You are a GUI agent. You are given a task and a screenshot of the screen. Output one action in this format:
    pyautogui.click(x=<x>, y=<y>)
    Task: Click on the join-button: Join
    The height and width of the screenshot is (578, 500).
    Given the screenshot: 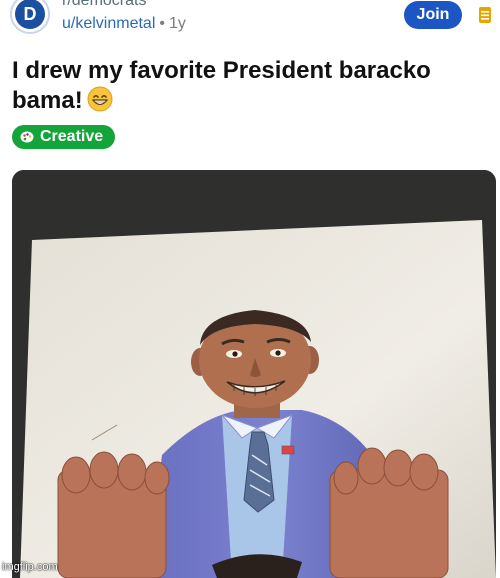 What is the action you would take?
    pyautogui.click(x=433, y=15)
    